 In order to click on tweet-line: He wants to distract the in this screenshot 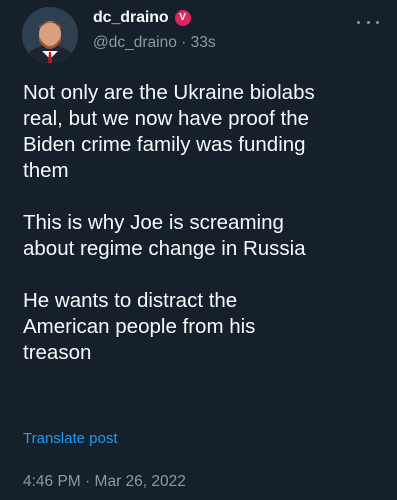, I will do `click(130, 300)`.